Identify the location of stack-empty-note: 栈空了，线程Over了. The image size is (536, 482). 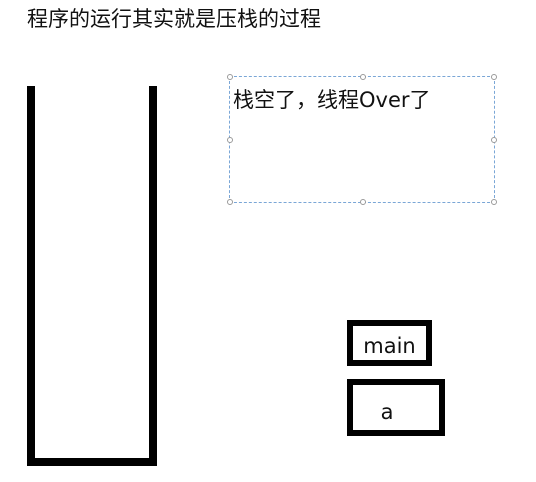
(332, 100).